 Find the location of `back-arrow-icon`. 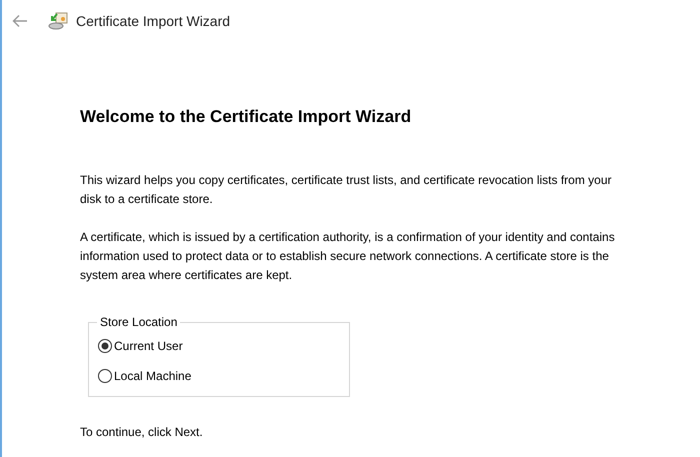

back-arrow-icon is located at coordinates (20, 21).